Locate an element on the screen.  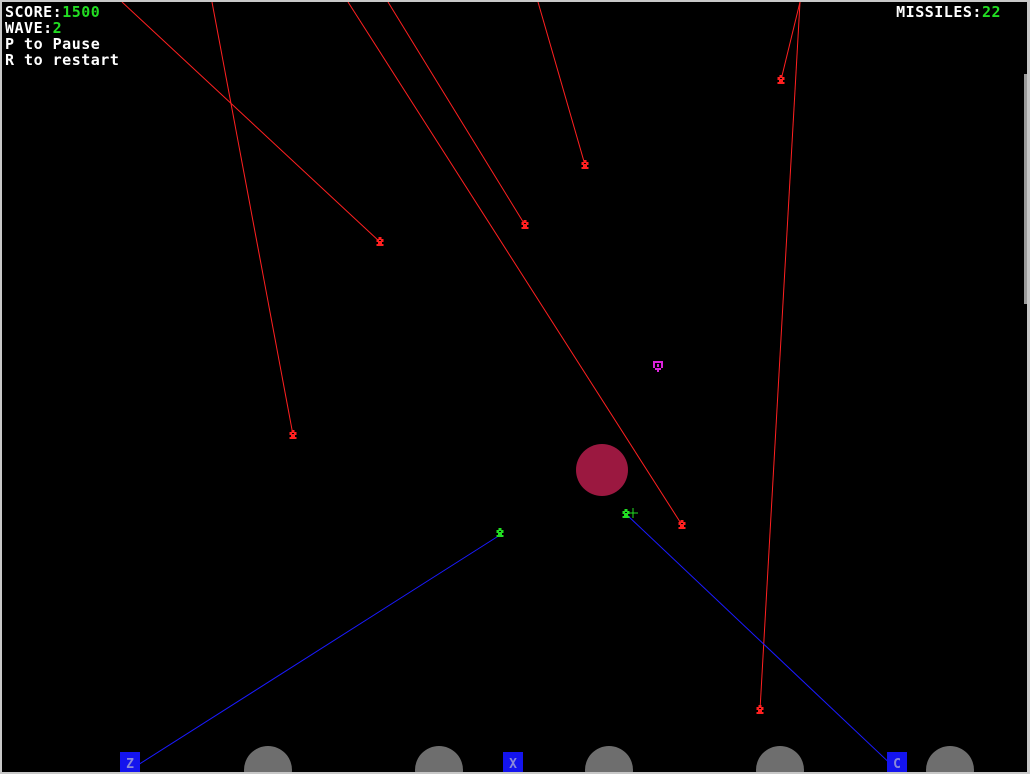
restart-hint: R to restart is located at coordinates (62, 60).